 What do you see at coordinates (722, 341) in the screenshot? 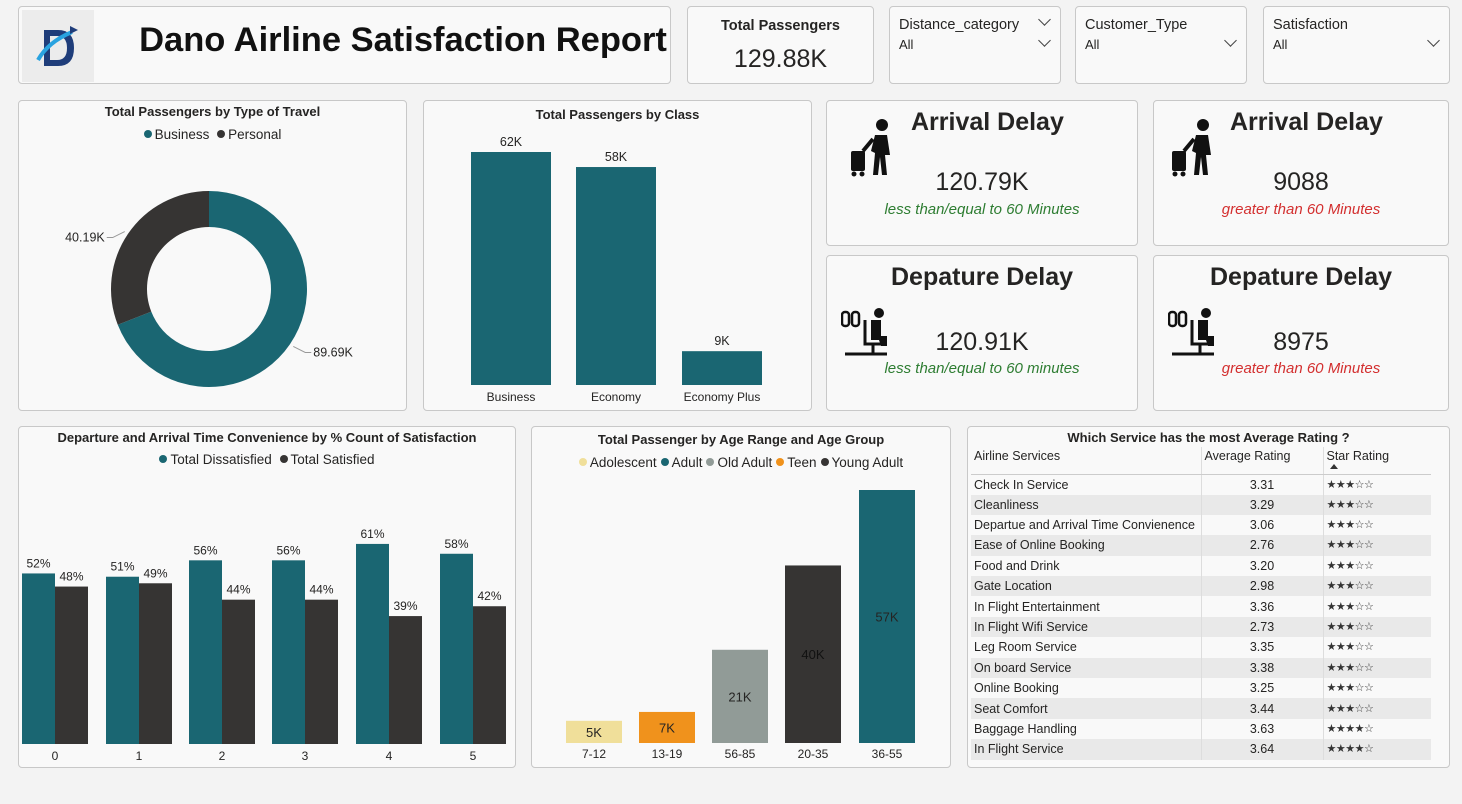
I see `bar-data-label: 9K` at bounding box center [722, 341].